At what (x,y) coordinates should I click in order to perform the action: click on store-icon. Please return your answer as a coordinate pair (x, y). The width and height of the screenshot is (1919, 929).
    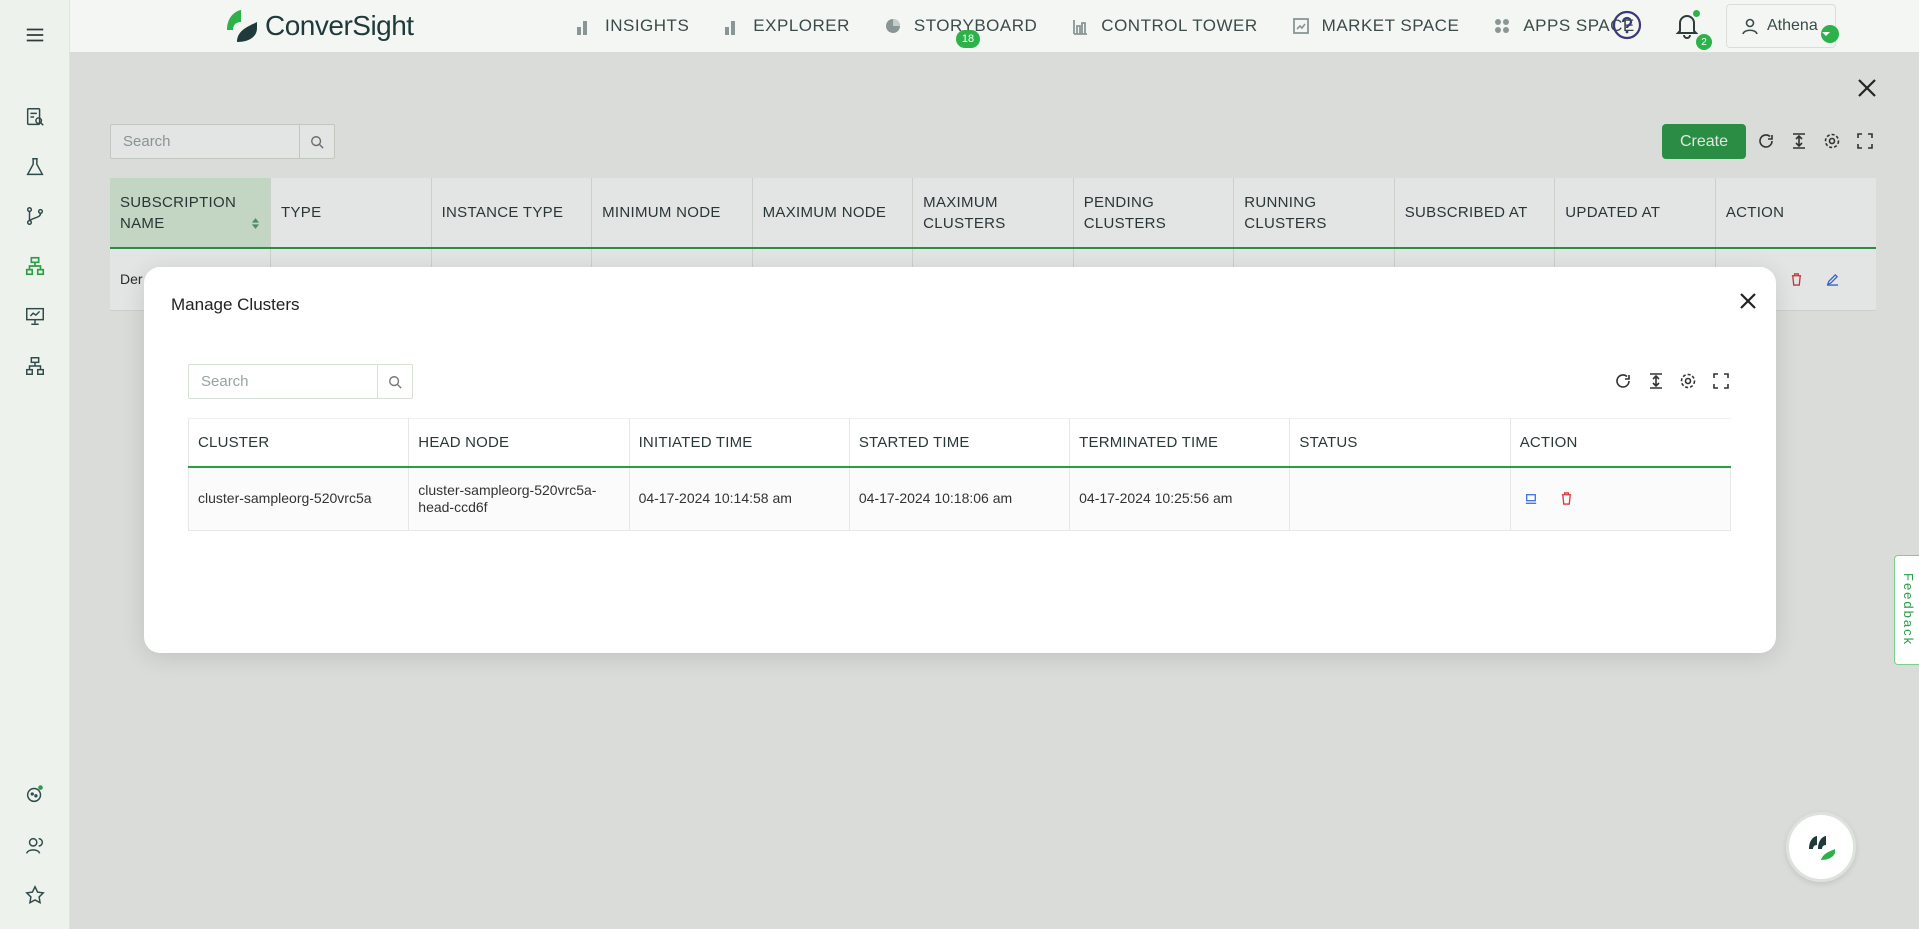
    Looking at the image, I should click on (1300, 26).